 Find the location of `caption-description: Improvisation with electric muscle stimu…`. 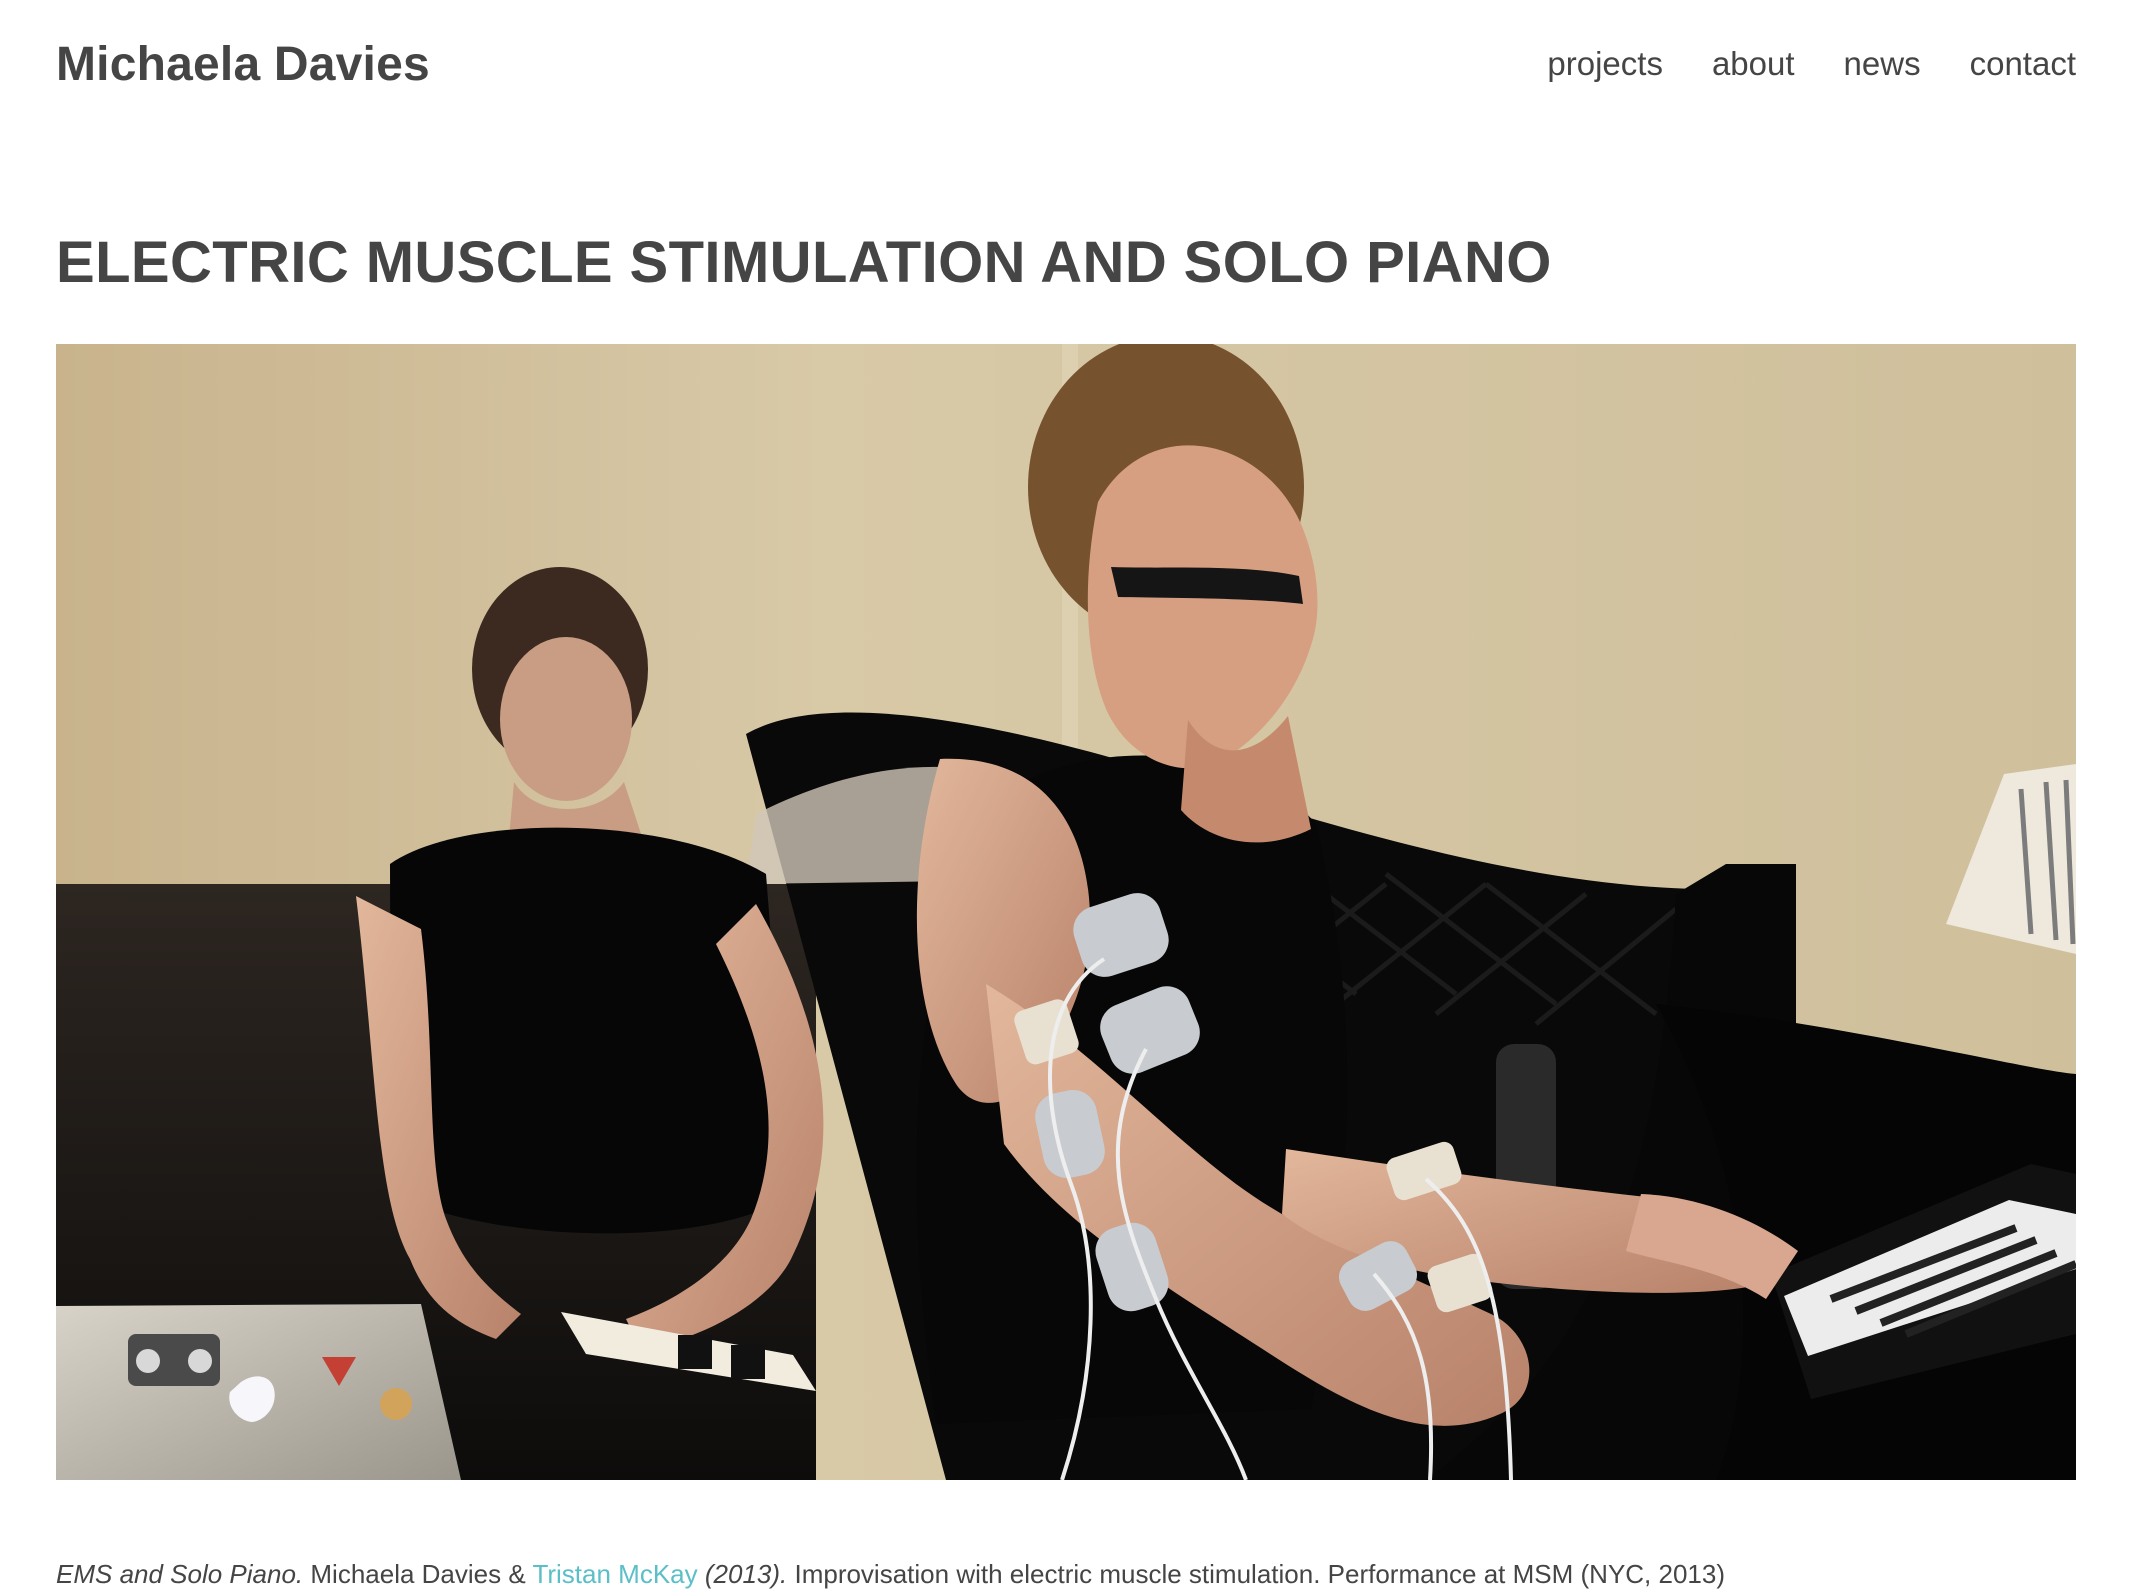

caption-description: Improvisation with electric muscle stimu… is located at coordinates (1256, 1574).